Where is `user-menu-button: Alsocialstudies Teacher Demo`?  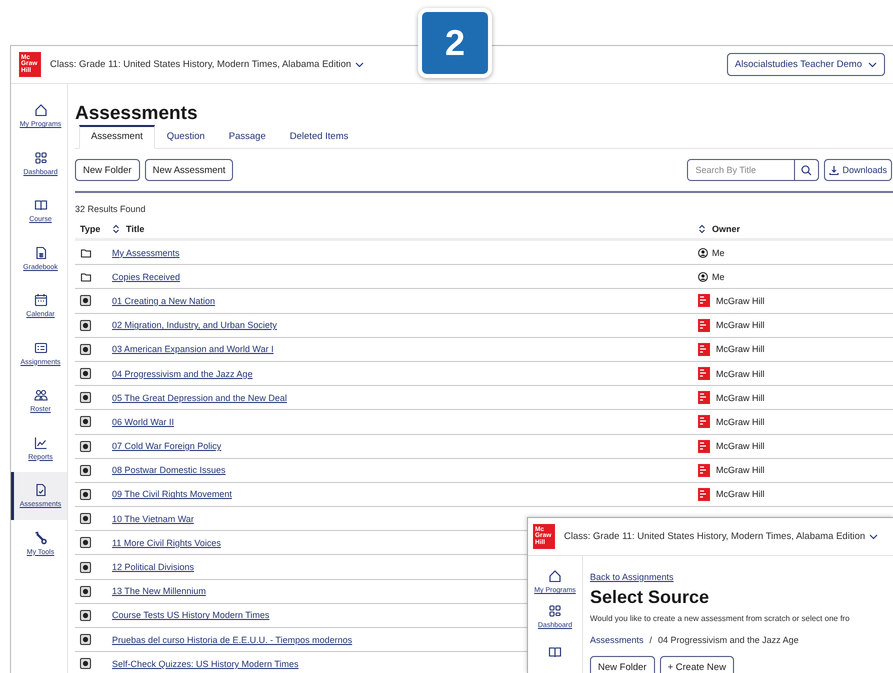 user-menu-button: Alsocialstudies Teacher Demo is located at coordinates (805, 64).